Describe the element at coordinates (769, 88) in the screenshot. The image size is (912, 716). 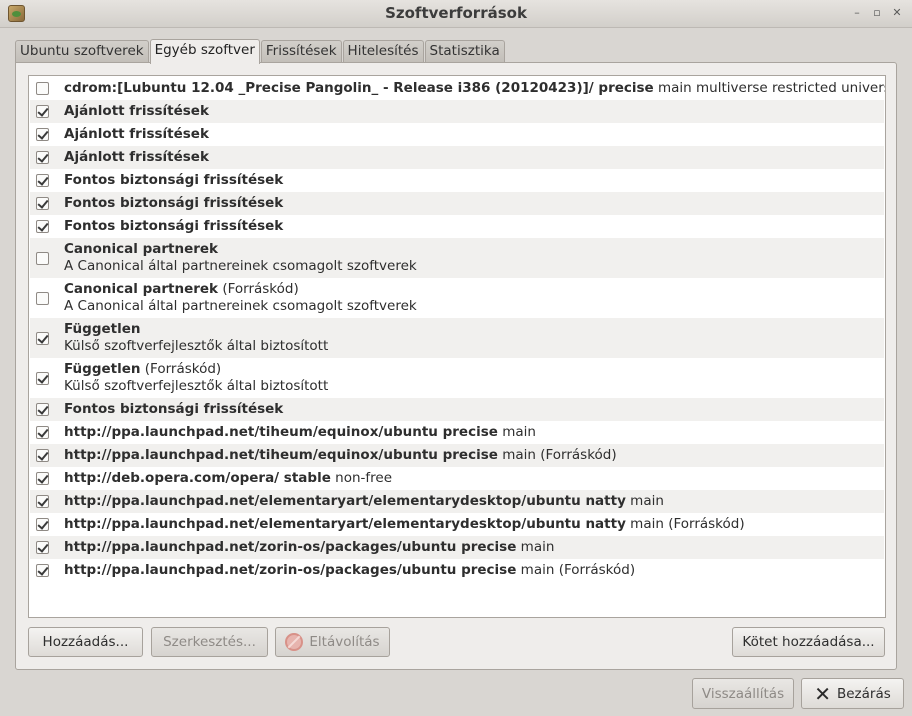
I see `source-components: main multiverse restricted universe` at that location.